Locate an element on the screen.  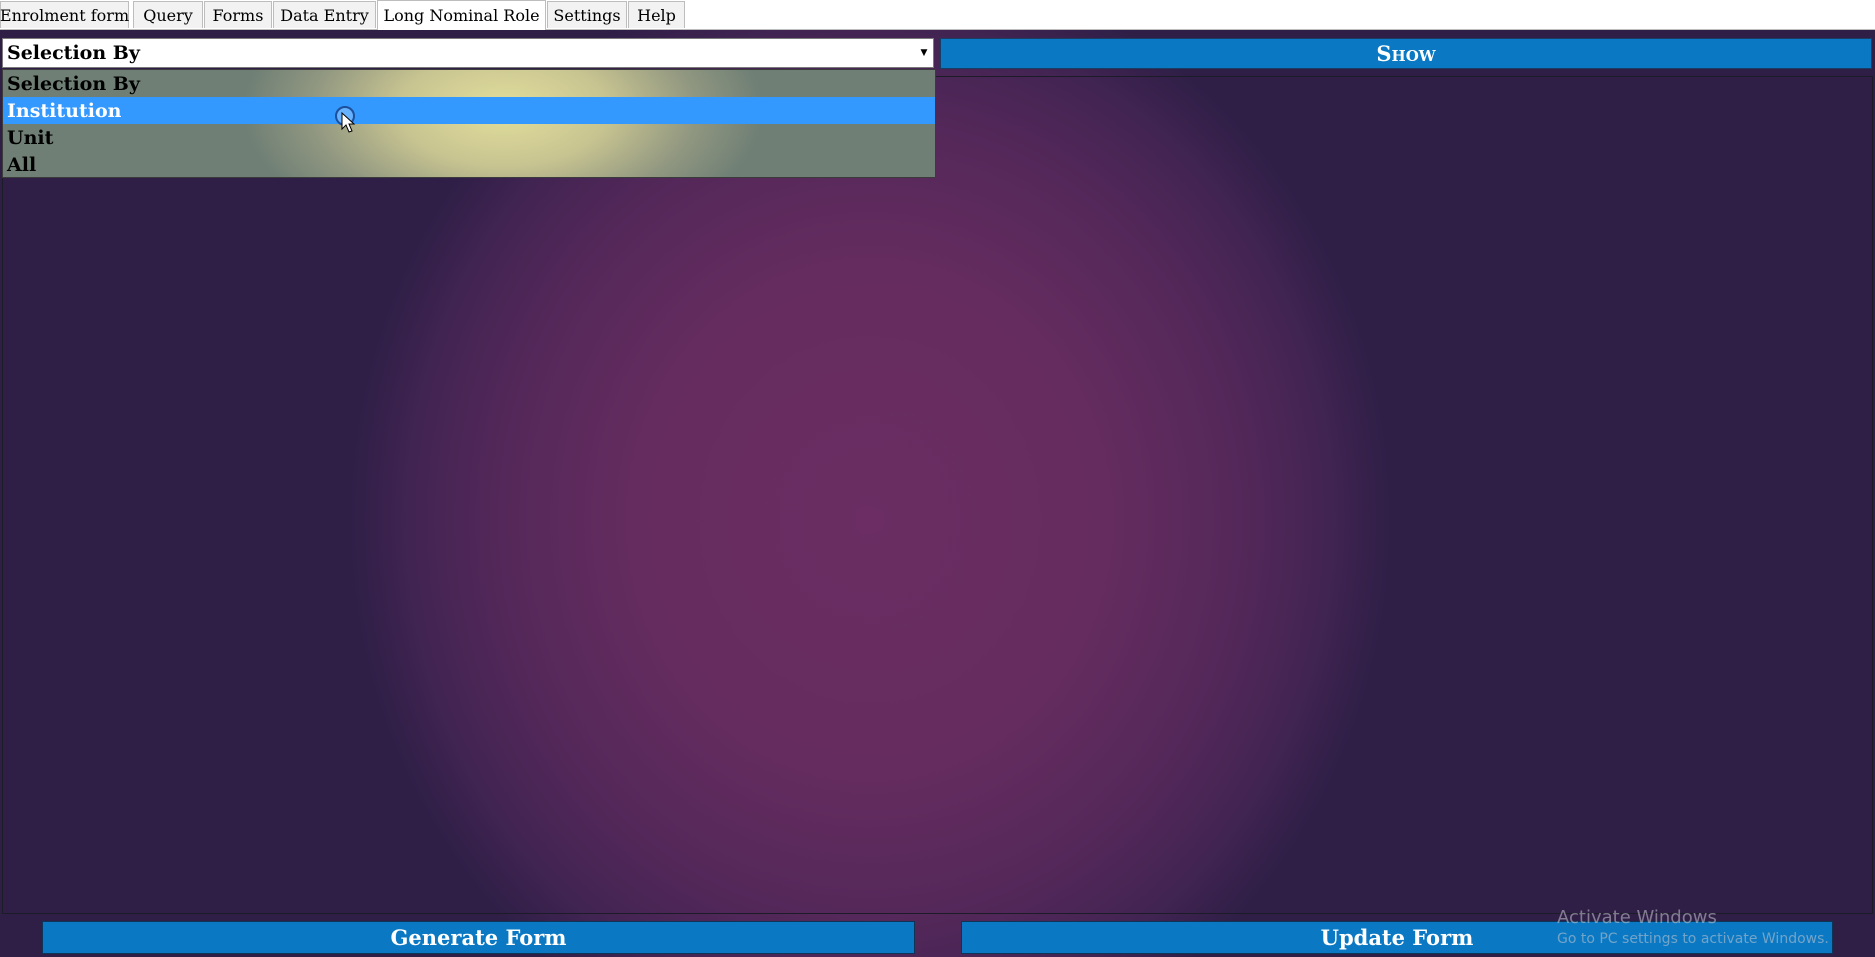
dropdown-option-selection-by: Selection By is located at coordinates (469, 83).